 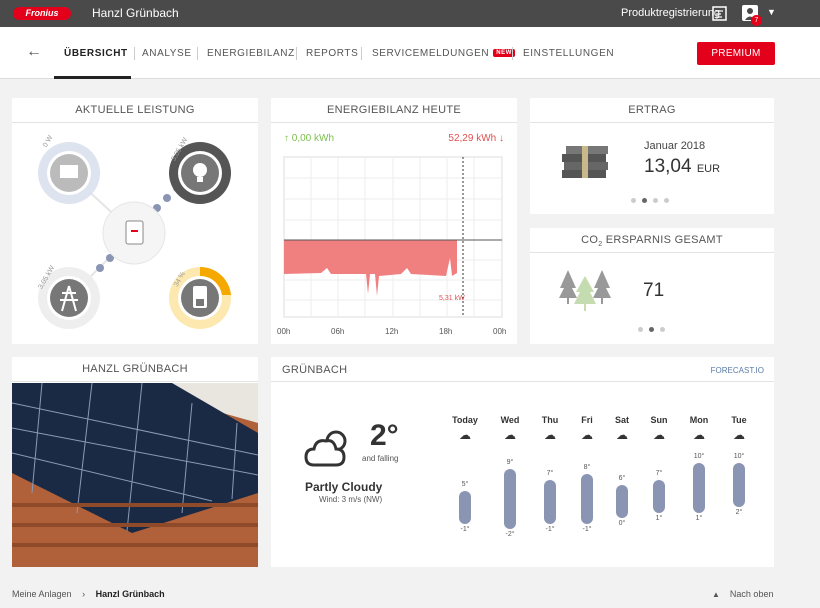 What do you see at coordinates (622, 523) in the screenshot?
I see `forecast-low-temp: 0°` at bounding box center [622, 523].